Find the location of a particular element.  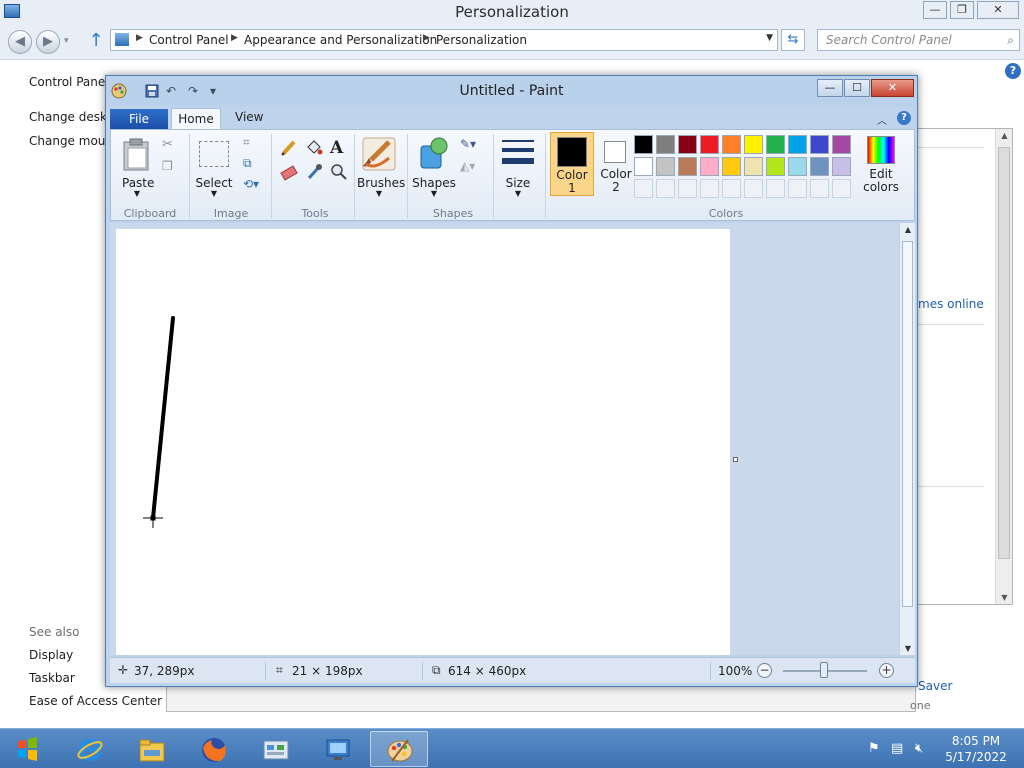

taskbar-firefox is located at coordinates (213, 749).